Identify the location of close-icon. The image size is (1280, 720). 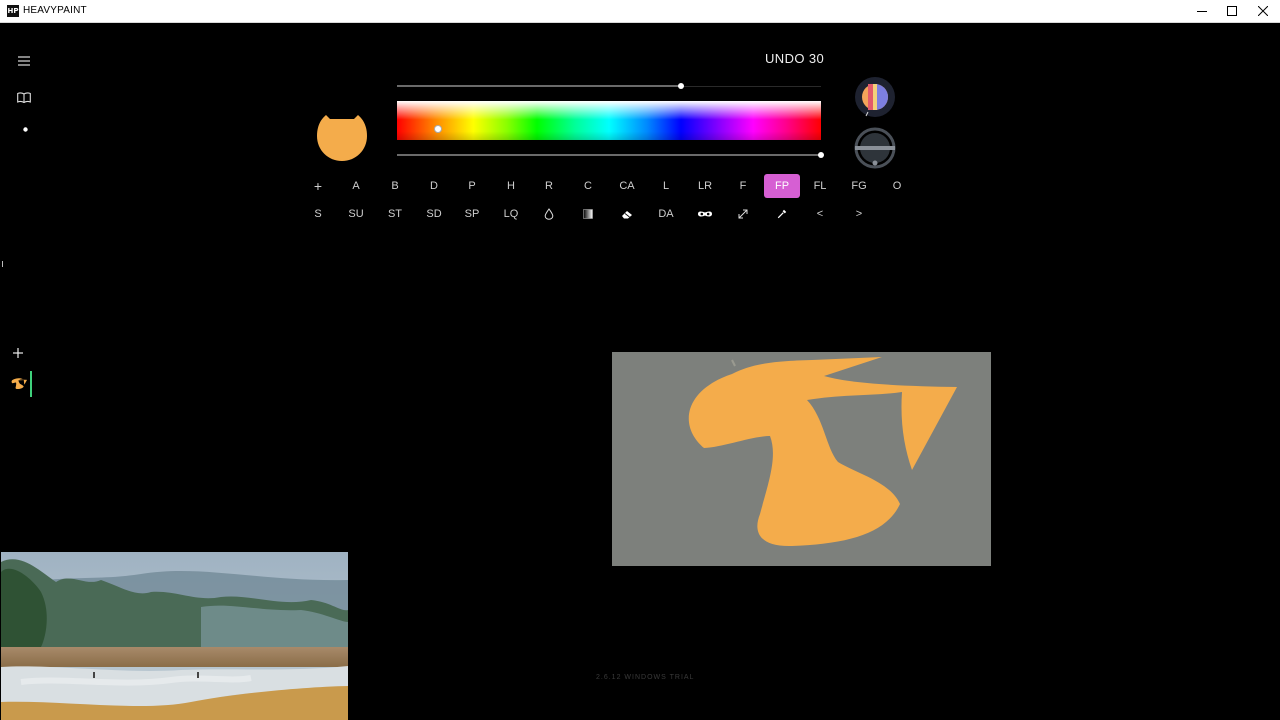
(1262, 11).